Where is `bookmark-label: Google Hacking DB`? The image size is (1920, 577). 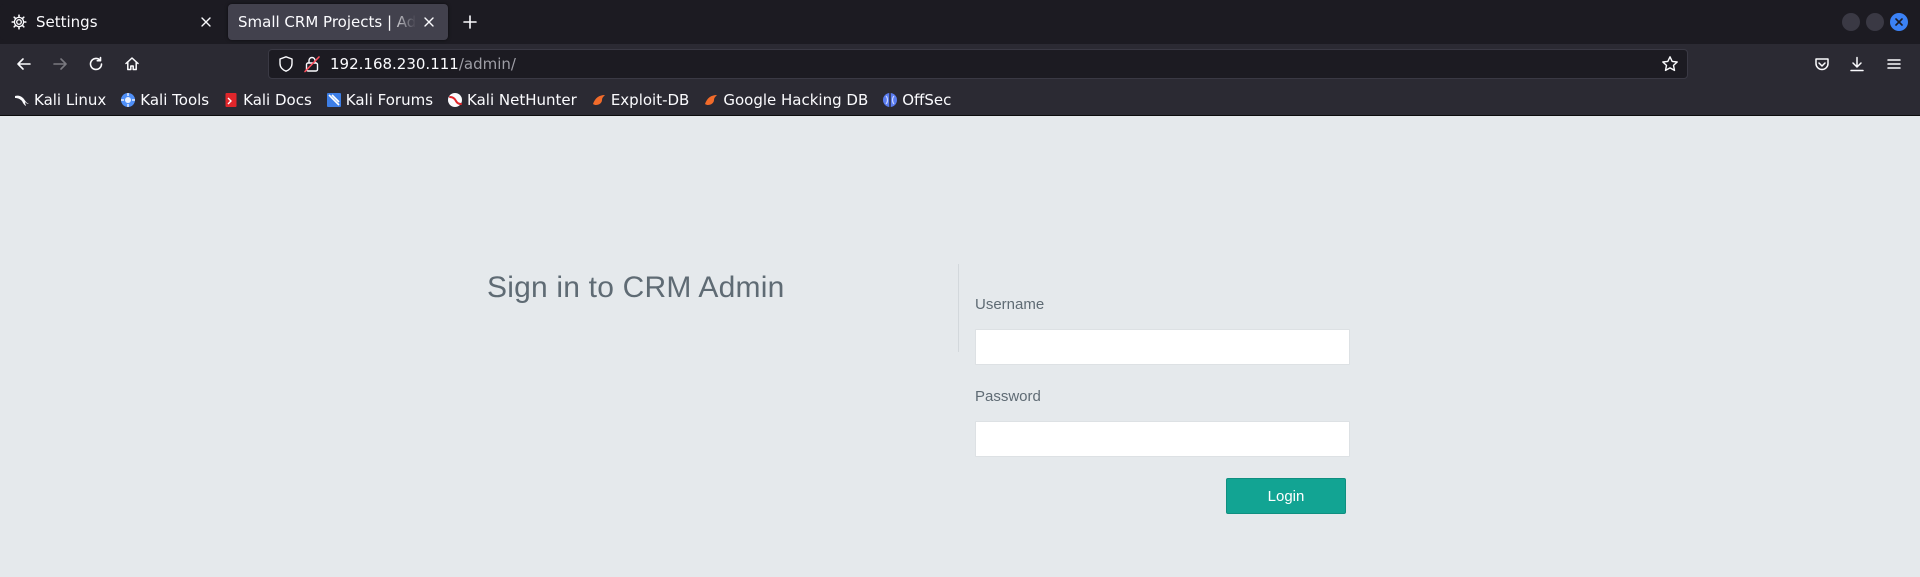
bookmark-label: Google Hacking DB is located at coordinates (796, 99).